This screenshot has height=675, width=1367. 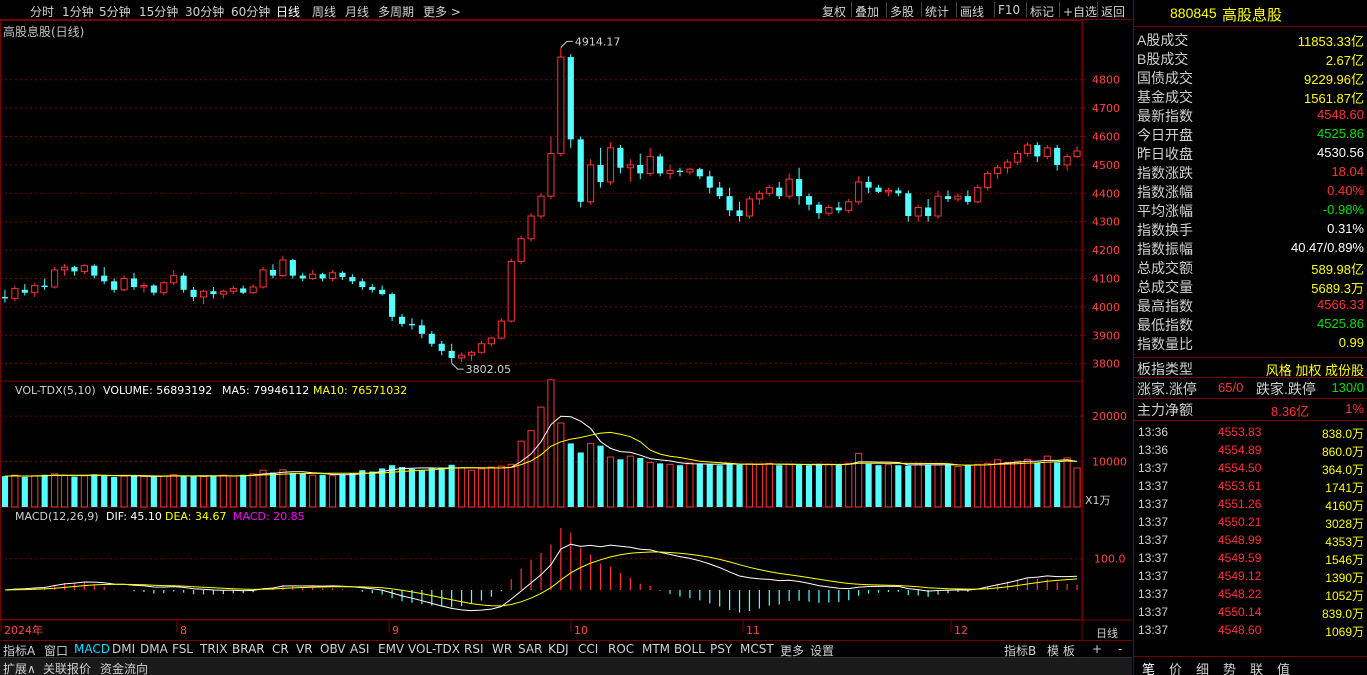 I want to click on toolbar-button-8: 返回, so click(x=1113, y=11).